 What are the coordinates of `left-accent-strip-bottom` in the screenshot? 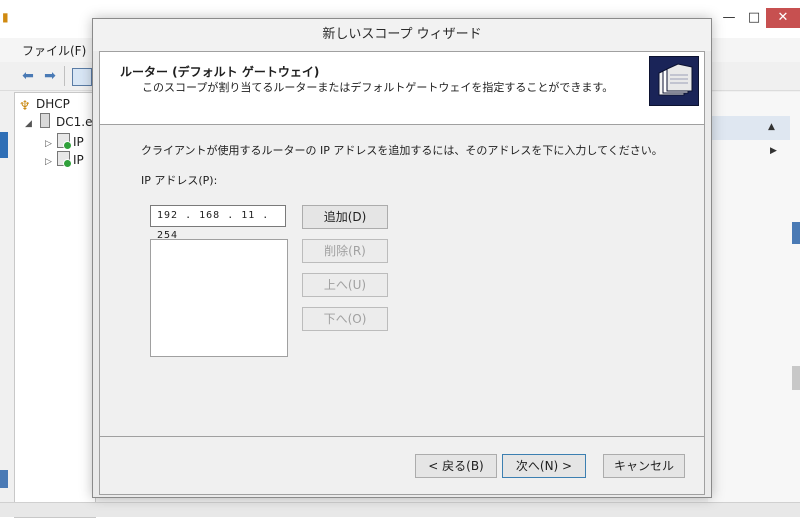 It's located at (4, 479).